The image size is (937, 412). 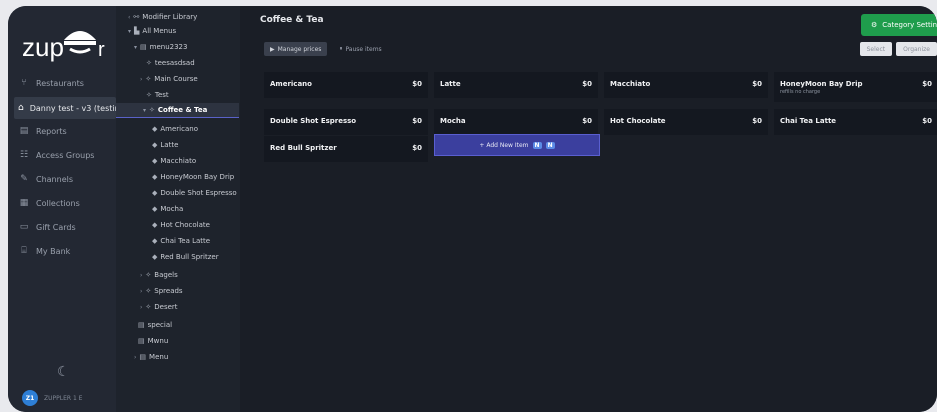 What do you see at coordinates (155, 325) in the screenshot?
I see `tree-item-menu: ▤ special` at bounding box center [155, 325].